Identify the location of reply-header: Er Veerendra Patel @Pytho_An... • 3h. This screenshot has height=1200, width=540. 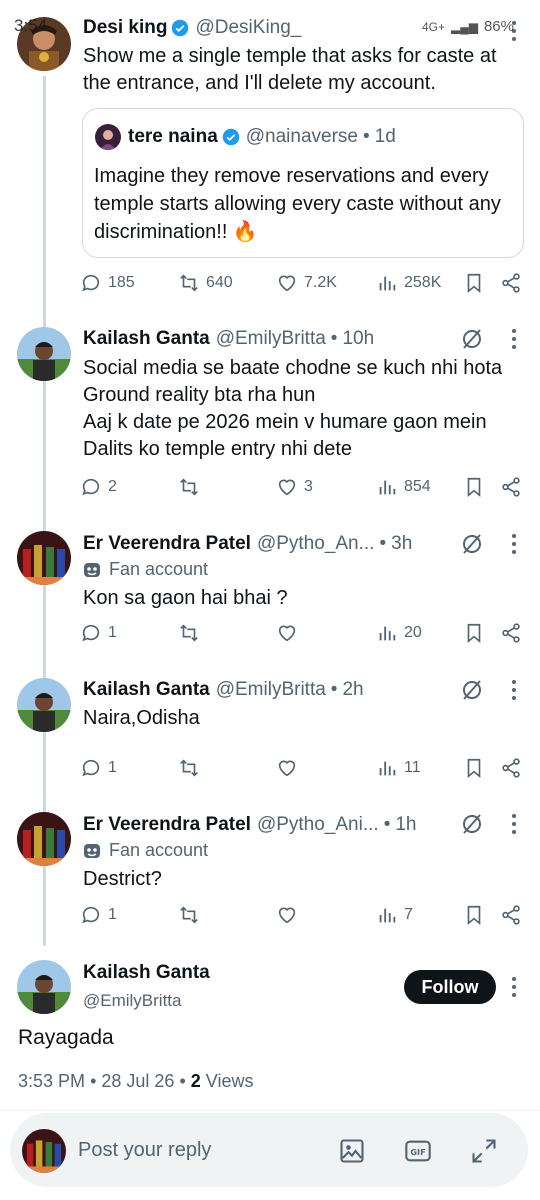
(247, 544).